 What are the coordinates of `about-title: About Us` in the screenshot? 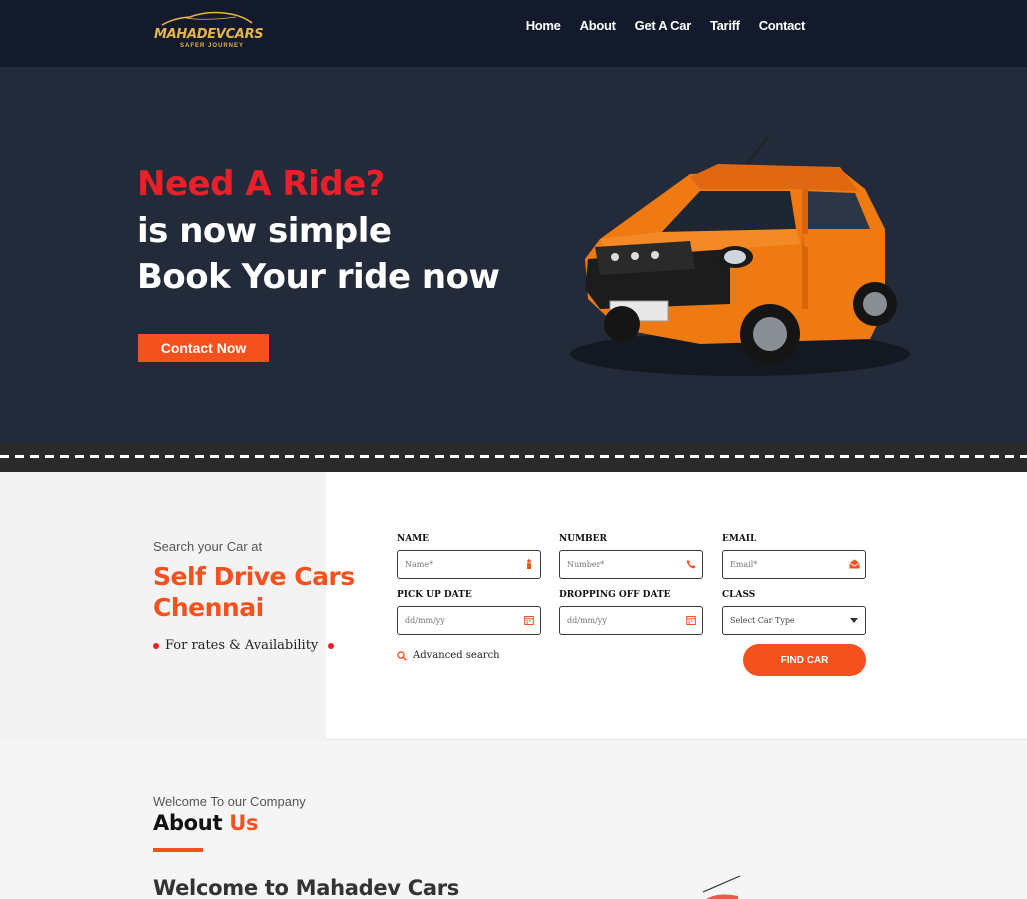 It's located at (205, 823).